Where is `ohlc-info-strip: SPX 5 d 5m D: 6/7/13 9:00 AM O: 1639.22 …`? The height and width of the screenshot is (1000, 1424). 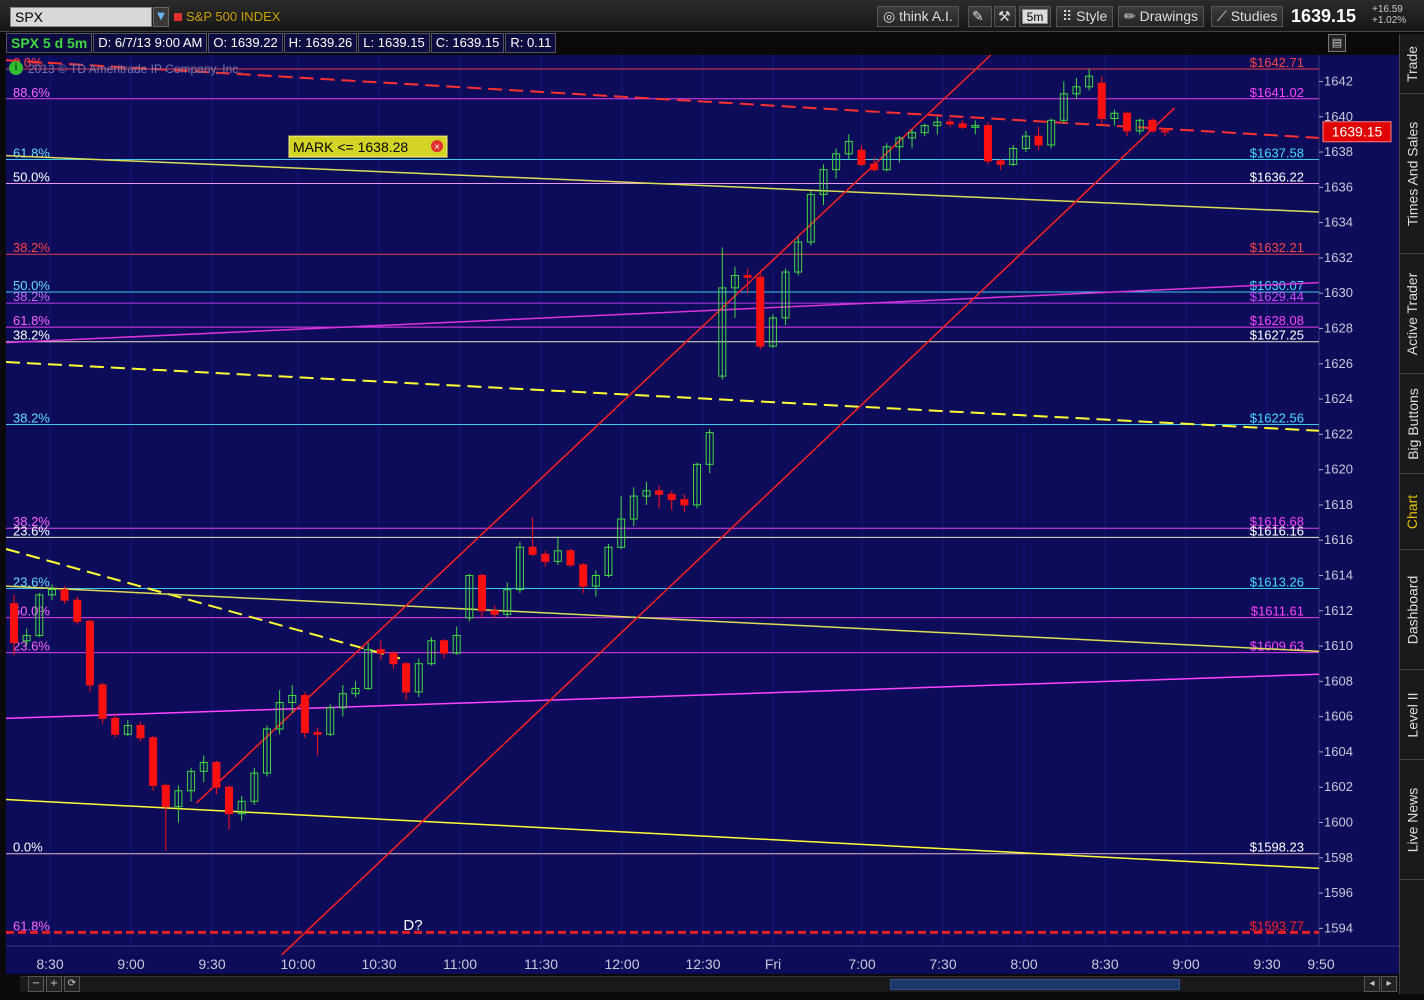
ohlc-info-strip: SPX 5 d 5m D: 6/7/13 9:00 AM O: 1639.22 … is located at coordinates (281, 43).